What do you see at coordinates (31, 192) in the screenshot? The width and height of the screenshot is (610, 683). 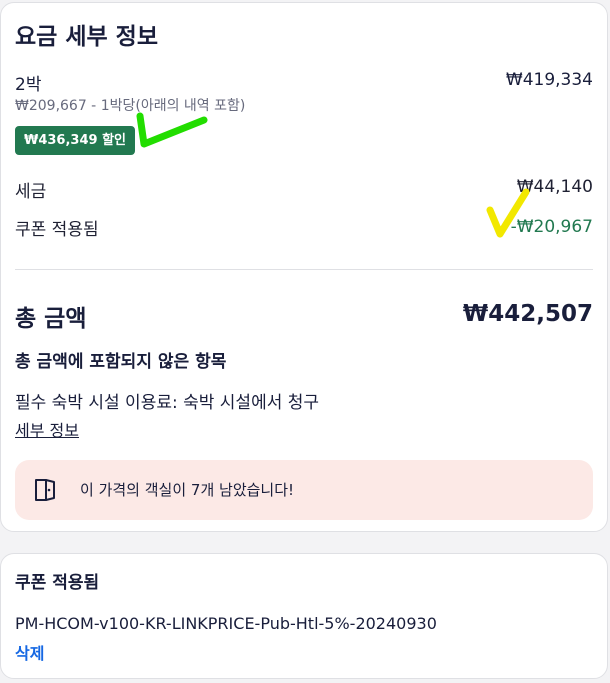 I see `tax-label: 세금` at bounding box center [31, 192].